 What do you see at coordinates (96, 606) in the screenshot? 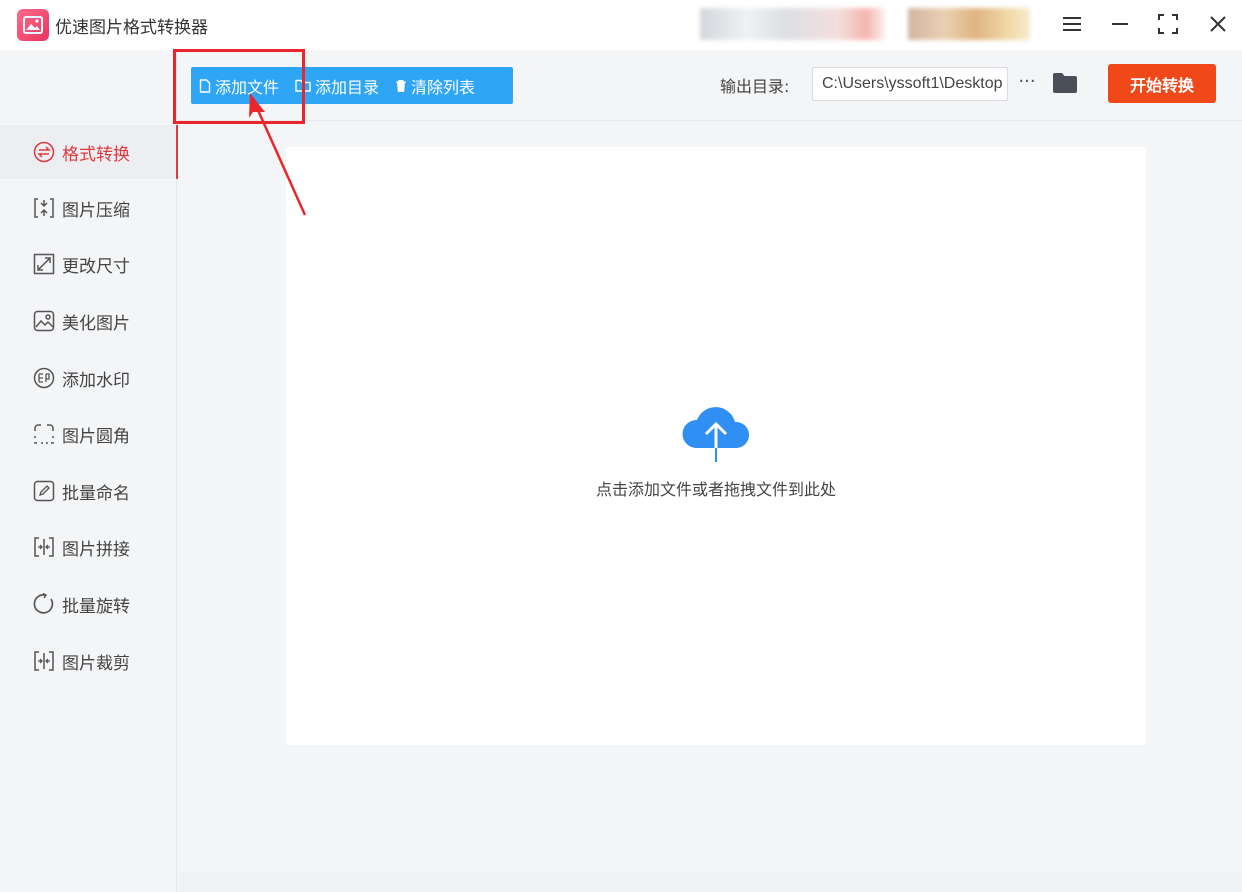
I see `sidebar-item-label: 批量旋转` at bounding box center [96, 606].